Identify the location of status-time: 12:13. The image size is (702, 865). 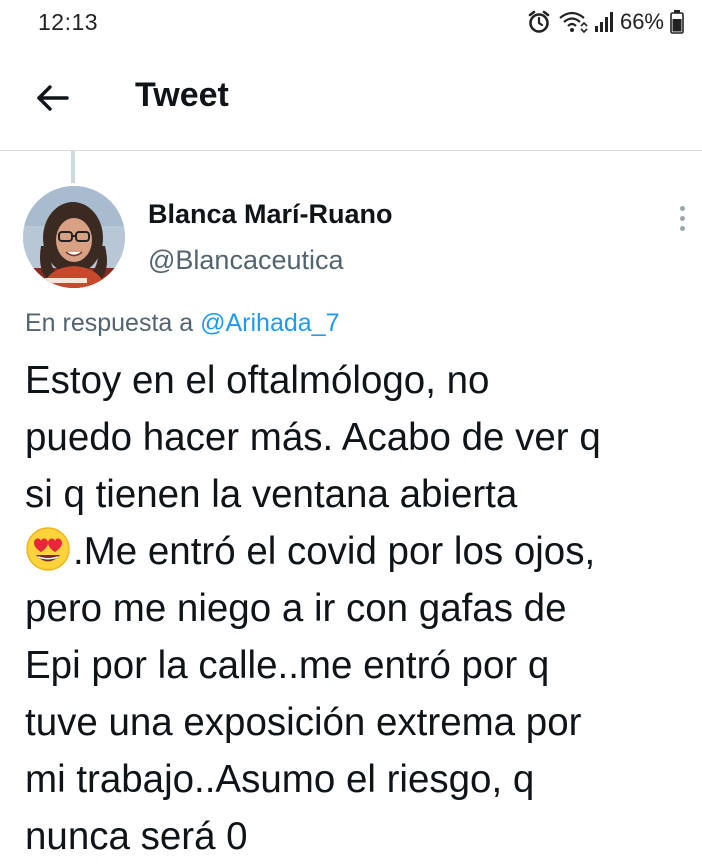
(68, 22).